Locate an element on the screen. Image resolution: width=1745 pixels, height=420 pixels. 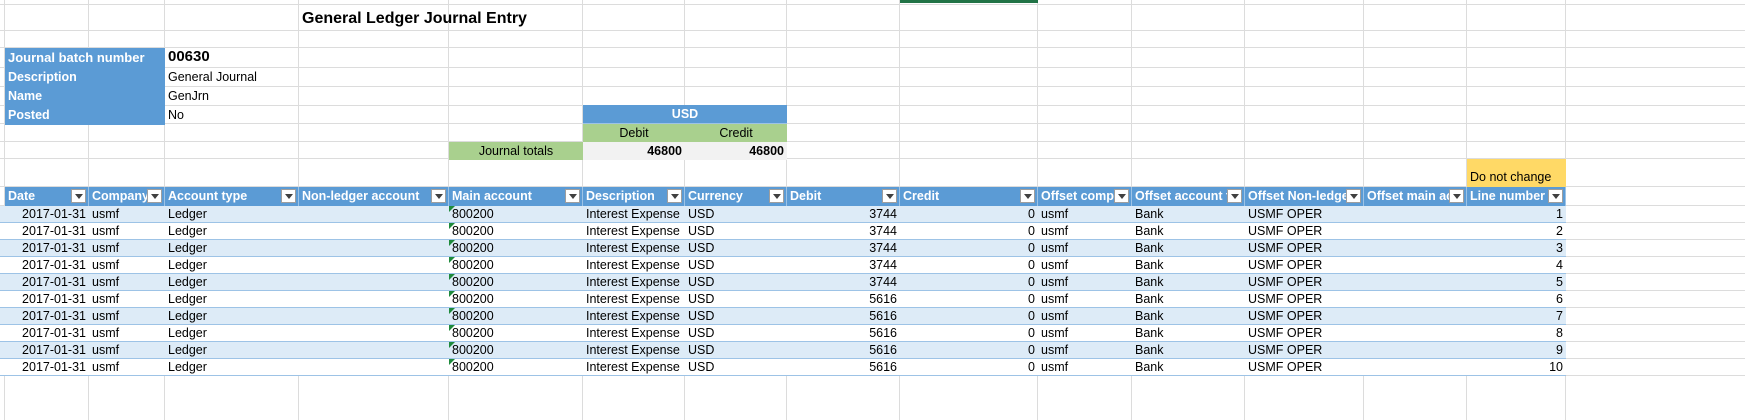
cell-line: 5 is located at coordinates (1516, 282).